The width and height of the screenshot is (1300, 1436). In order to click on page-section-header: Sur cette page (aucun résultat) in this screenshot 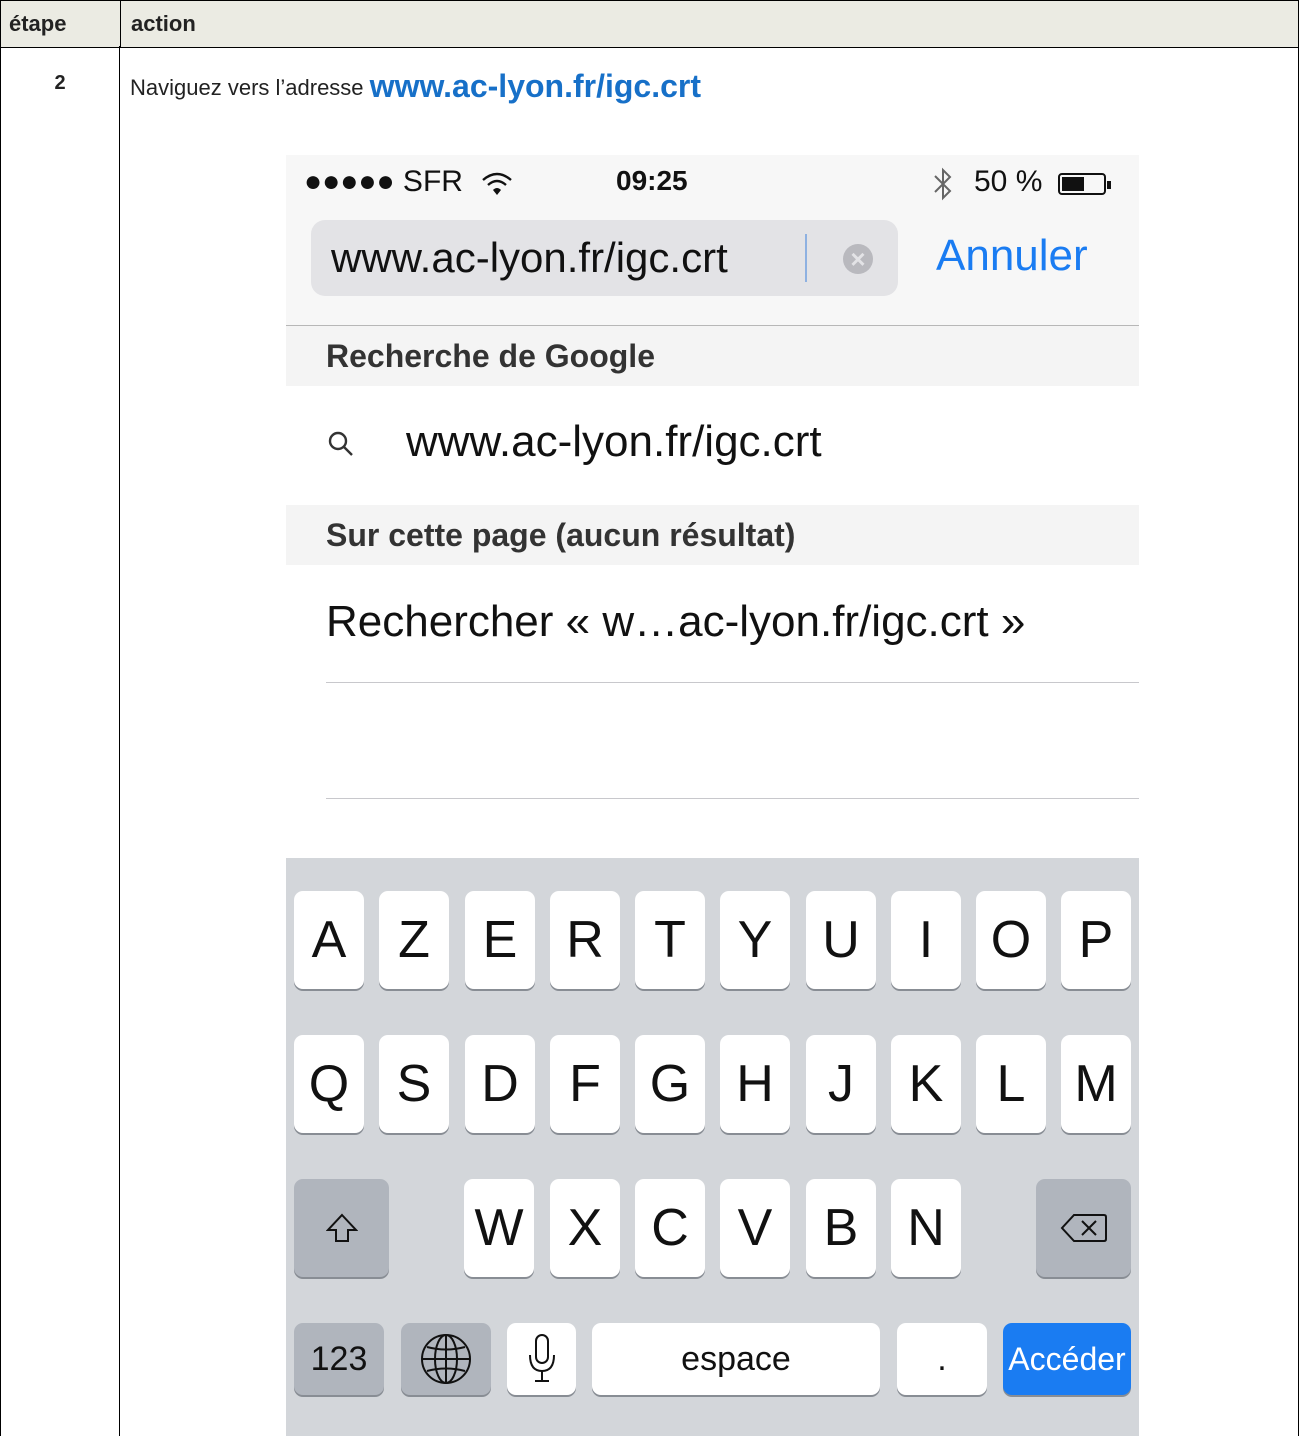, I will do `click(712, 535)`.